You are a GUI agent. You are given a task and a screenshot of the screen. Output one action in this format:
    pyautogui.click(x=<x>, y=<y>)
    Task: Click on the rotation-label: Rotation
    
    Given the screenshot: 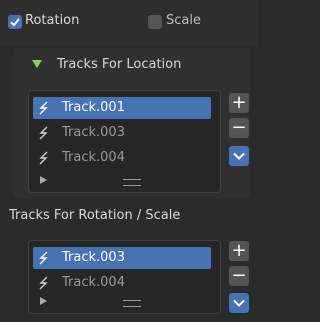 What is the action you would take?
    pyautogui.click(x=52, y=20)
    